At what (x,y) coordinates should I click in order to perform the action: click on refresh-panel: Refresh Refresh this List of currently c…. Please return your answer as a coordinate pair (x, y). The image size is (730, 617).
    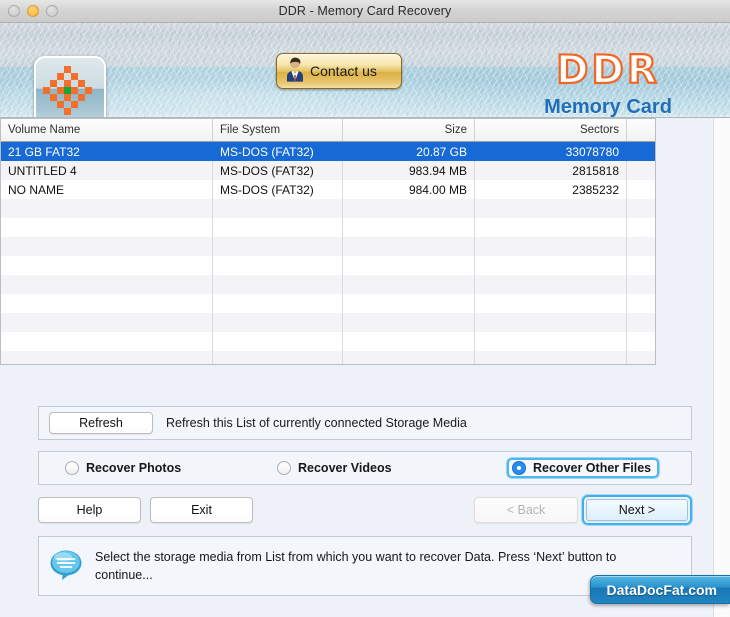
    Looking at the image, I should click on (365, 423).